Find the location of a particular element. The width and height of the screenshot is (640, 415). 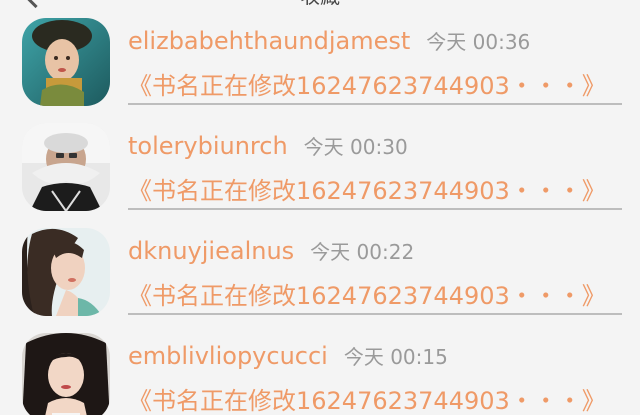

username: emblivliopycucci is located at coordinates (228, 356).